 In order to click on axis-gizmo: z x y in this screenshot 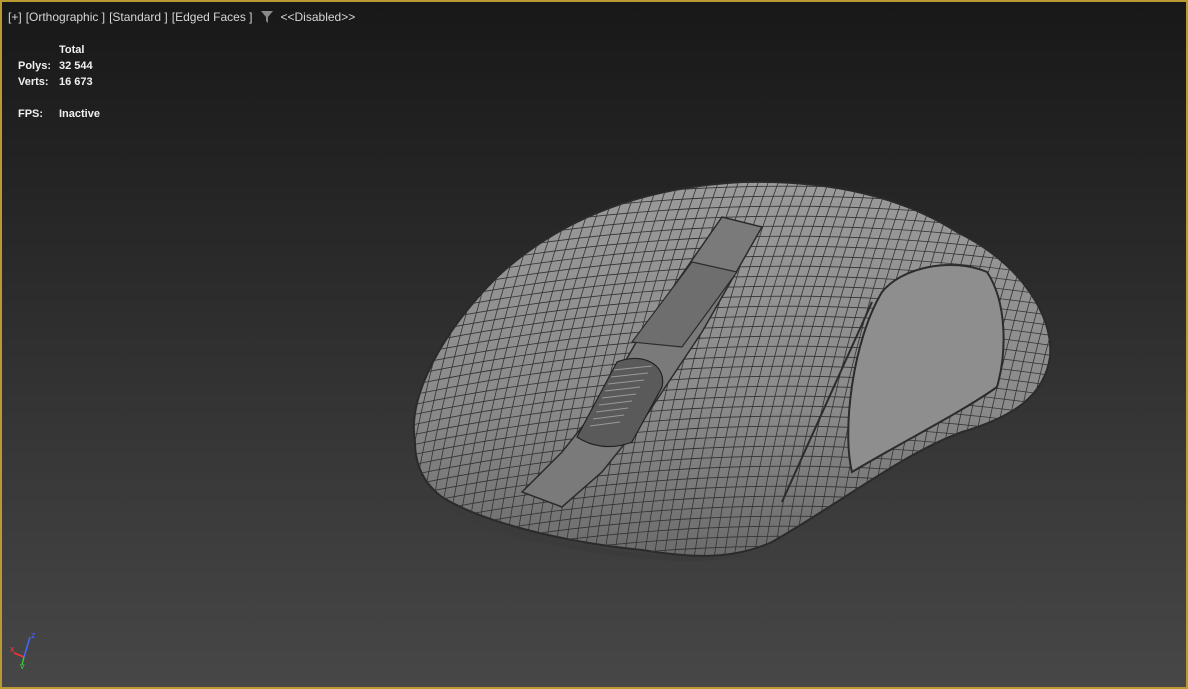, I will do `click(23, 649)`.